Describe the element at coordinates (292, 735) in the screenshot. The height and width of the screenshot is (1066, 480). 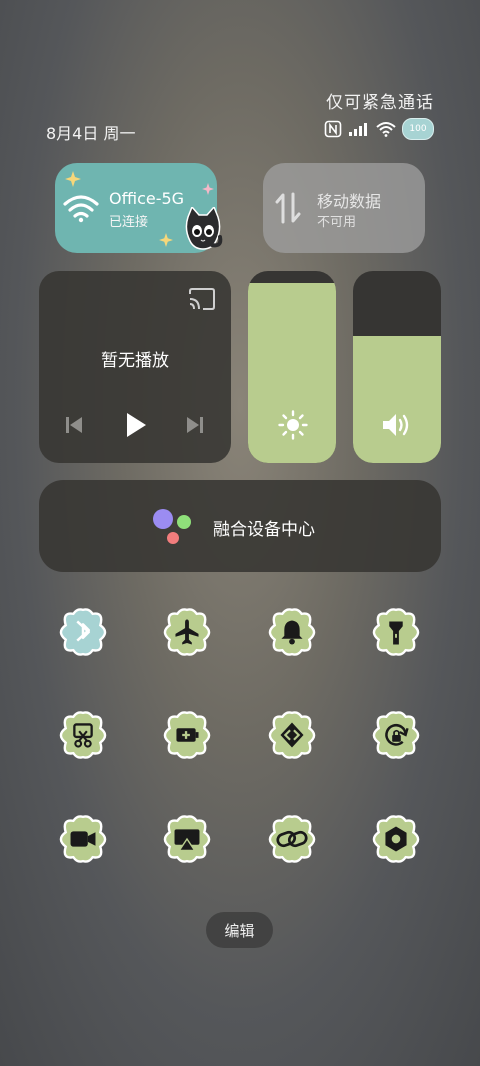
I see `toggle-nfc-share` at that location.